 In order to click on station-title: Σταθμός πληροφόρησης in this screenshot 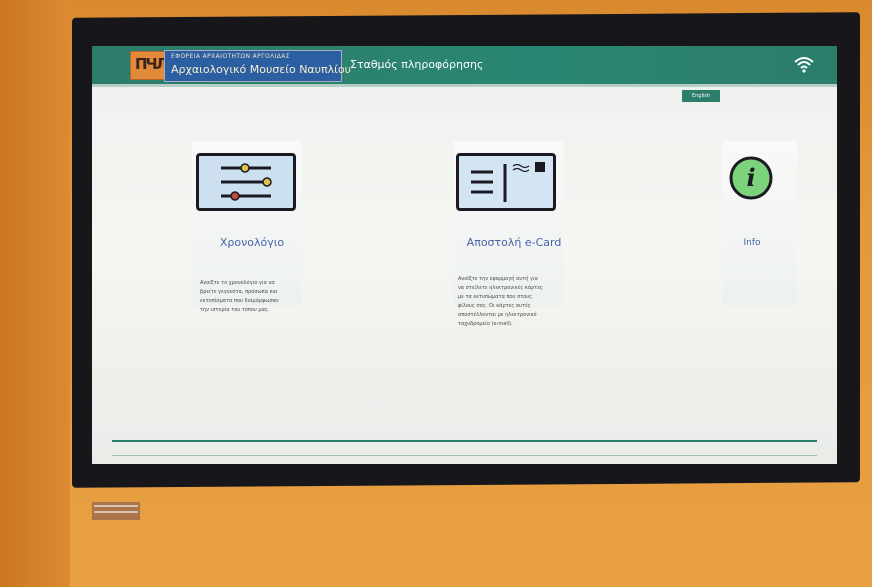, I will do `click(417, 64)`.